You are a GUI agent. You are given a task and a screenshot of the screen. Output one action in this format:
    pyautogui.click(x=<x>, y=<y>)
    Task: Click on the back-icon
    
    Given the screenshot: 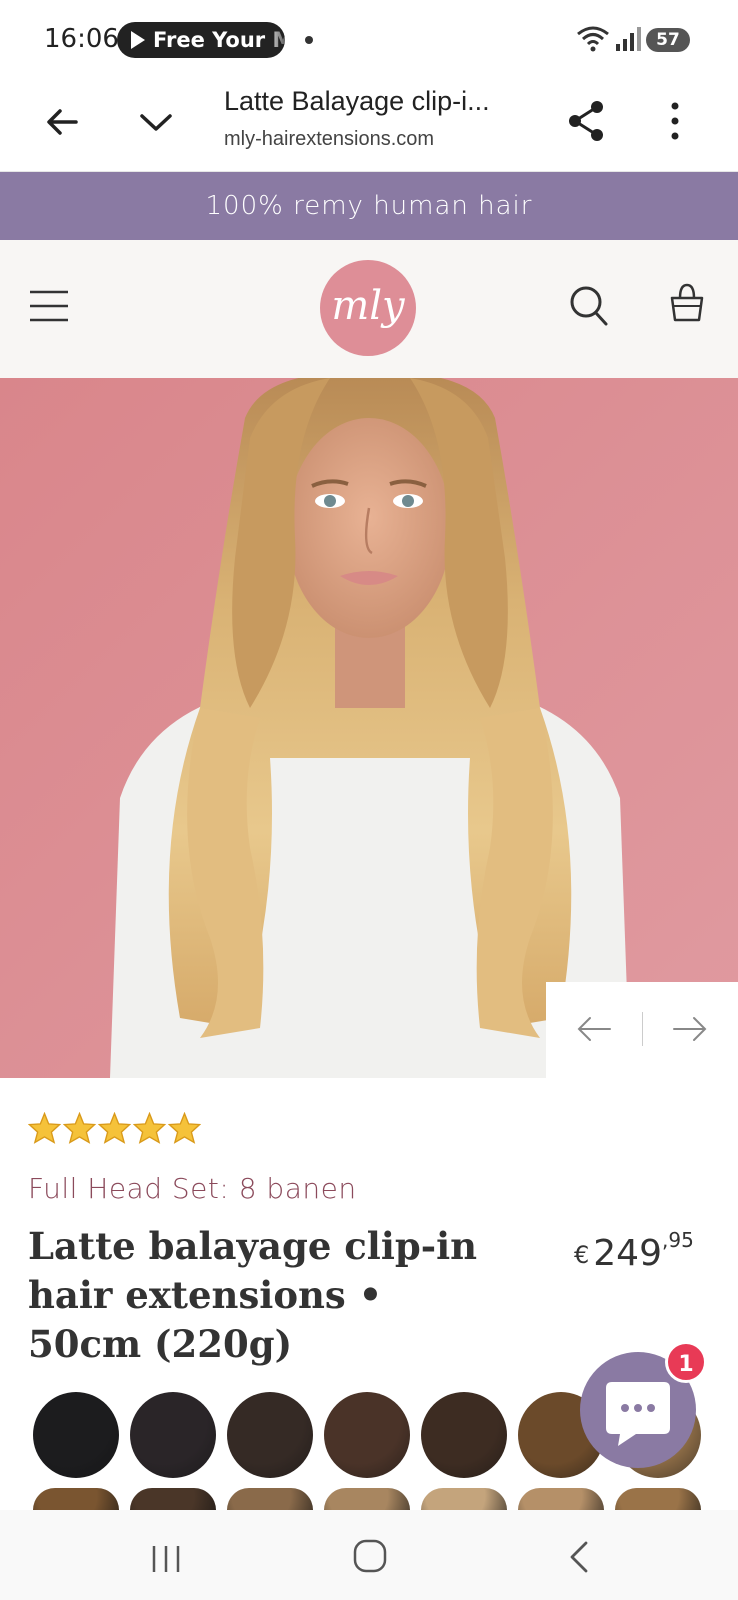 What is the action you would take?
    pyautogui.click(x=579, y=1557)
    